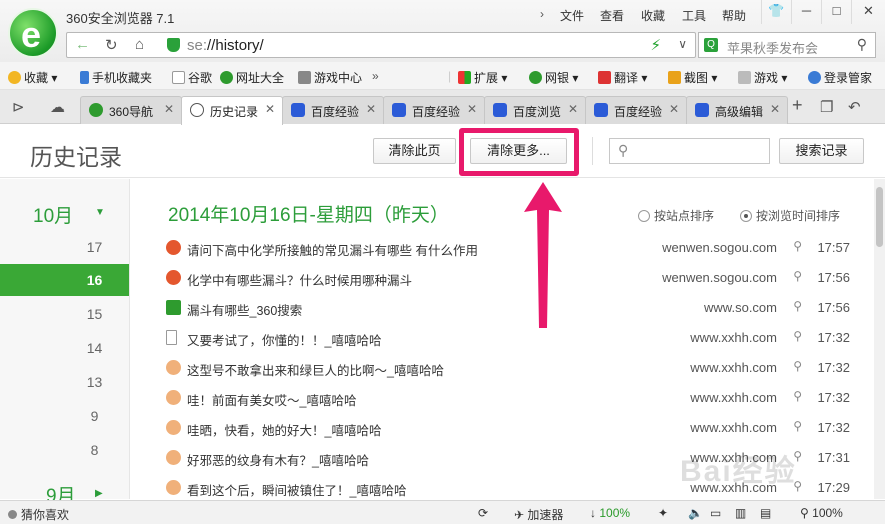  Describe the element at coordinates (572, 15) in the screenshot. I see `menu-file: 文件` at that location.